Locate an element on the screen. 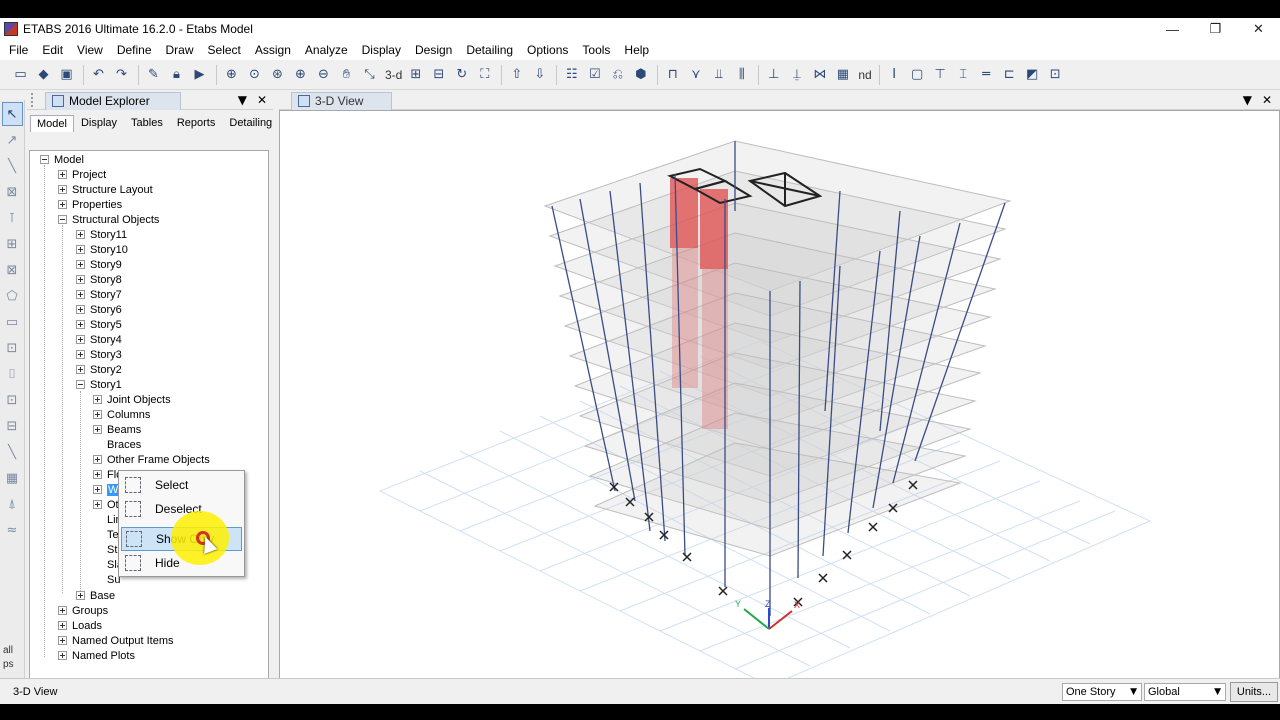 This screenshot has height=720, width=1280. tree-item-named-plots: Named Plots is located at coordinates (96, 655).